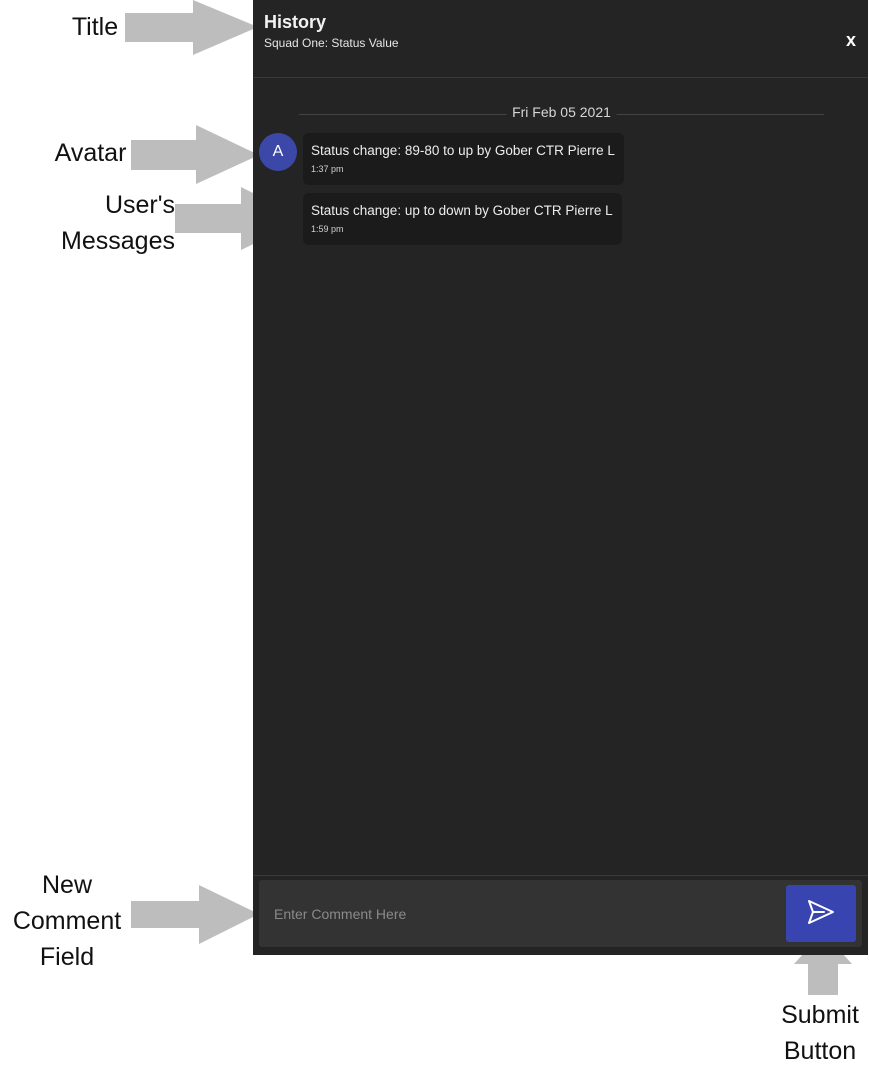 This screenshot has width=869, height=1070. What do you see at coordinates (118, 223) in the screenshot?
I see `annotation-messages-label: User's Messages` at bounding box center [118, 223].